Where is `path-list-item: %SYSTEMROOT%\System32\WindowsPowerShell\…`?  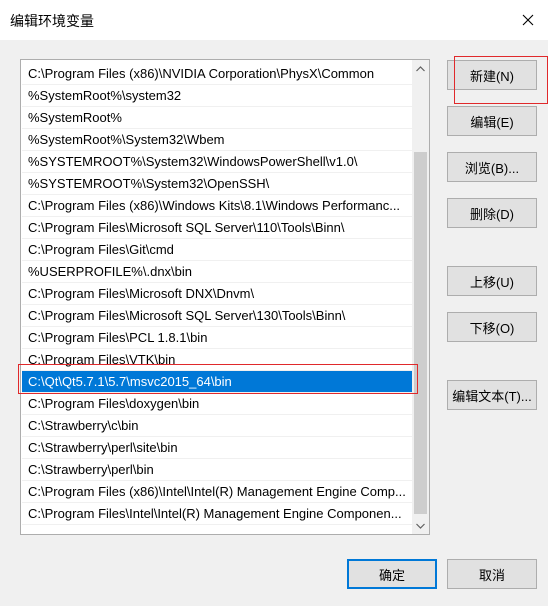 path-list-item: %SYSTEMROOT%\System32\WindowsPowerShell\… is located at coordinates (217, 162).